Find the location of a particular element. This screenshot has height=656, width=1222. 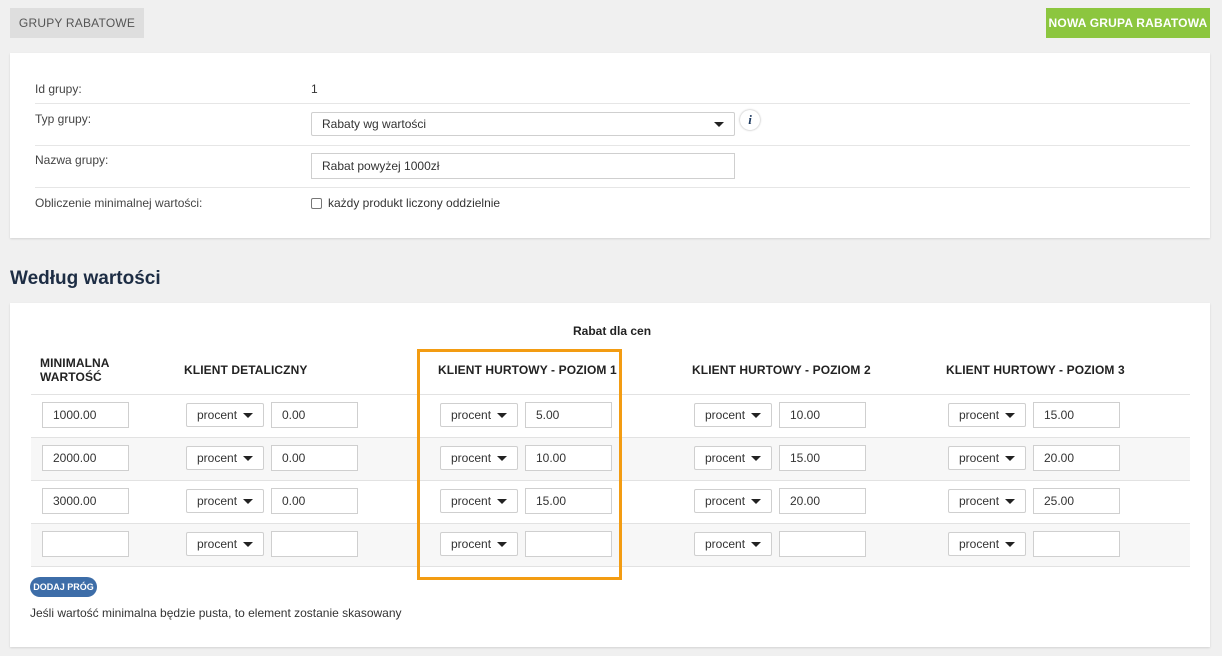

row-name: Nazwa grupy: Rabat powyżej 1000zł is located at coordinates (612, 167).